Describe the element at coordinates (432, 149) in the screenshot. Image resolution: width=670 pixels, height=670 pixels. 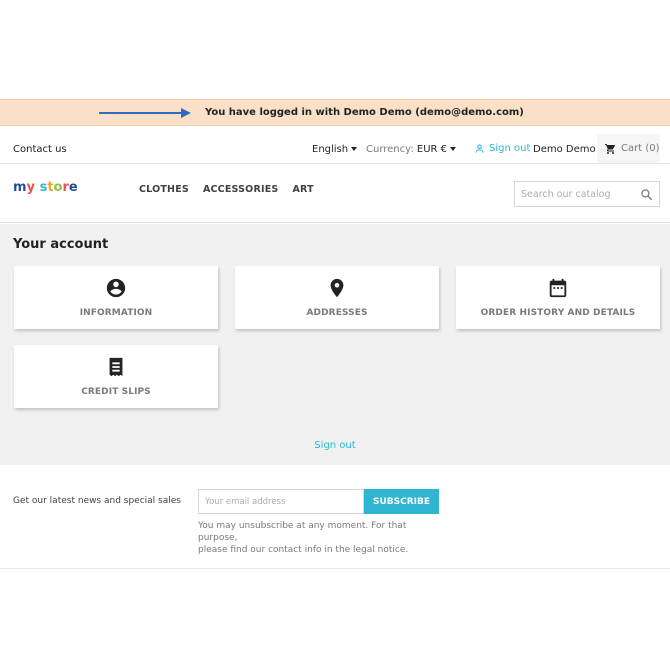
I see `currency-value: EUR €` at that location.